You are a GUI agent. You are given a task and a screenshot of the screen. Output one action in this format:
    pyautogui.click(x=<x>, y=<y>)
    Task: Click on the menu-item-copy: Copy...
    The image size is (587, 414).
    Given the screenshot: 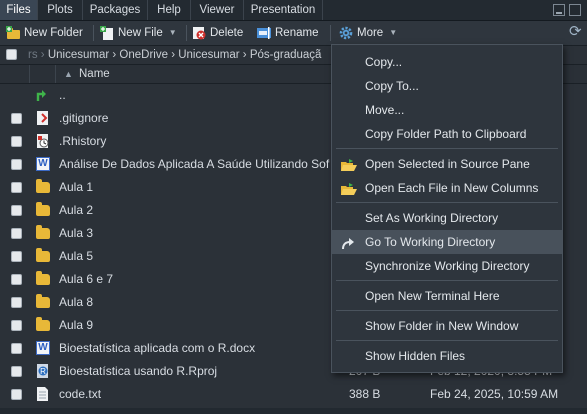 What is the action you would take?
    pyautogui.click(x=447, y=62)
    